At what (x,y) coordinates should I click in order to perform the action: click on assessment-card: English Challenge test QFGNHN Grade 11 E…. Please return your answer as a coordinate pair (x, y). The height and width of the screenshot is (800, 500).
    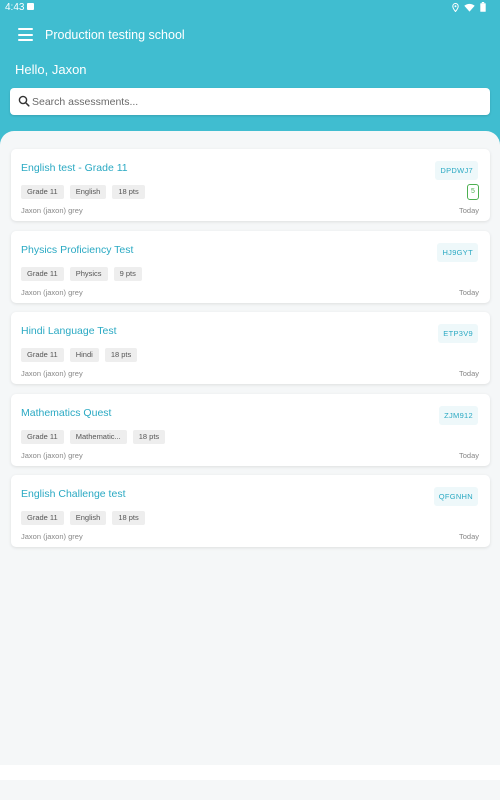
    Looking at the image, I should click on (250, 511).